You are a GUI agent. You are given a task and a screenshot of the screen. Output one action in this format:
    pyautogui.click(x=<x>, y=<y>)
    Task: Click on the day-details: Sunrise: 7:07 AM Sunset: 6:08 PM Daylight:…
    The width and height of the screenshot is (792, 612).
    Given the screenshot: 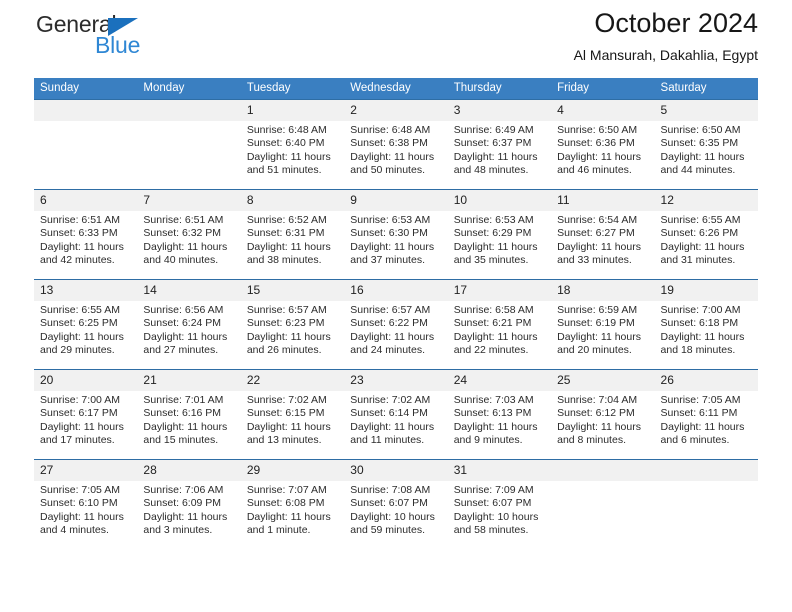 What is the action you would take?
    pyautogui.click(x=292, y=509)
    